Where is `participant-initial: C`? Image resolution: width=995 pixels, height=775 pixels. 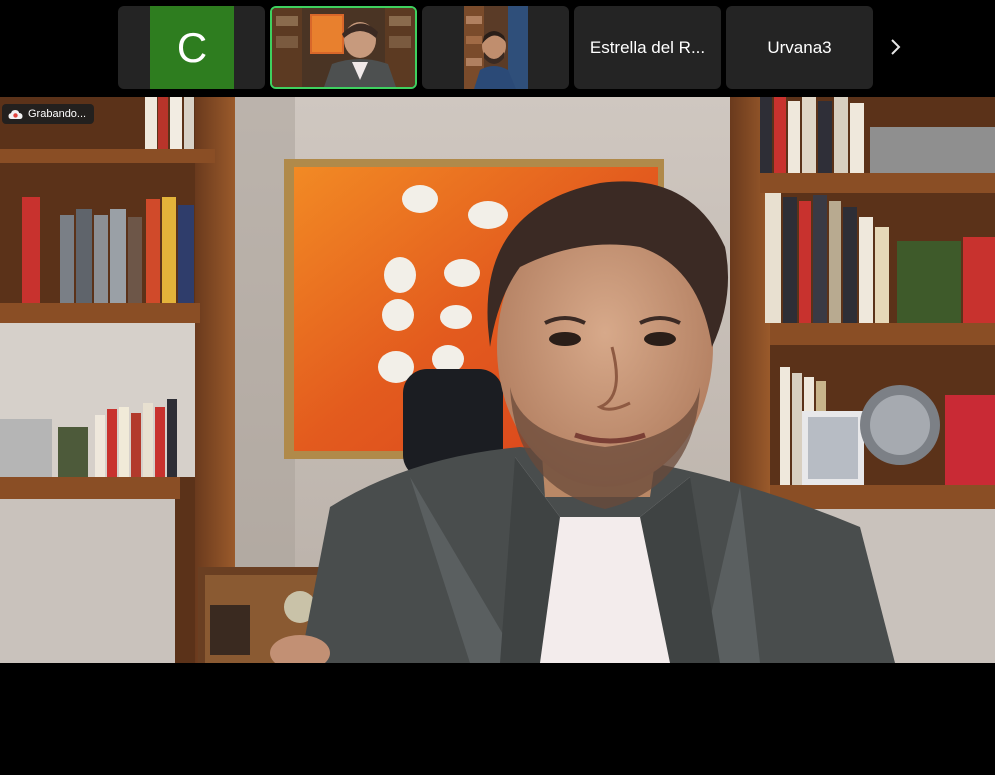 participant-initial: C is located at coordinates (192, 47).